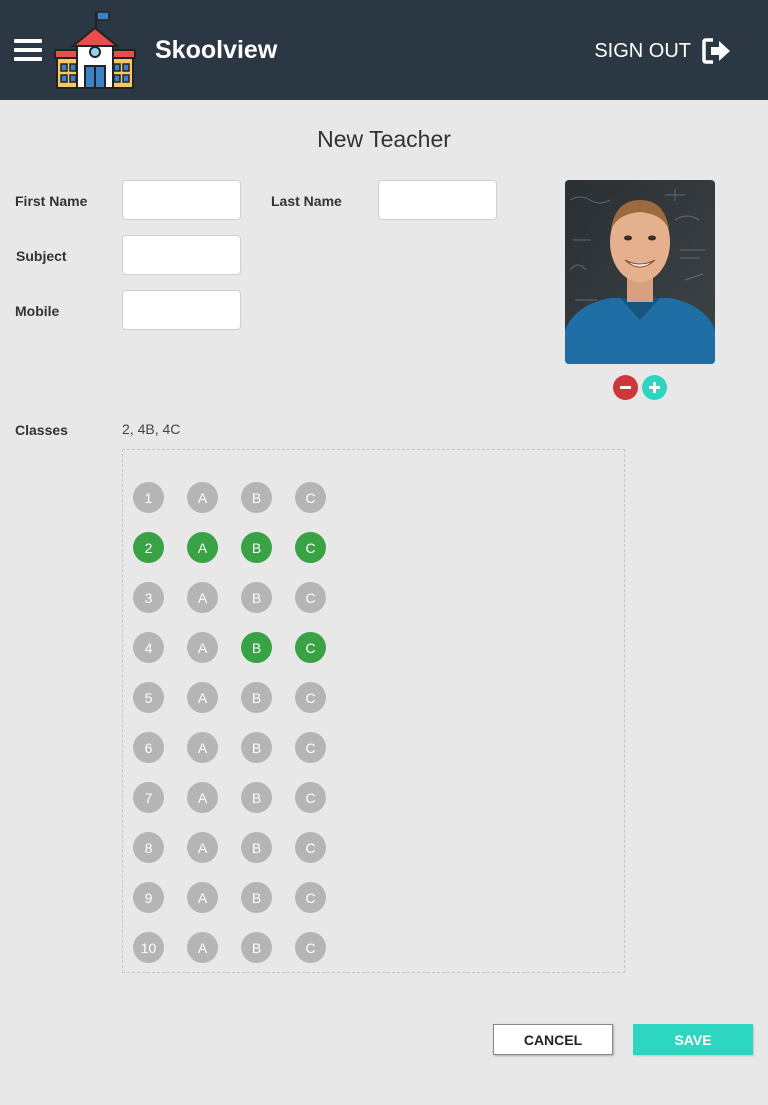 Image resolution: width=768 pixels, height=1105 pixels. I want to click on grade-chip: 10, so click(148, 947).